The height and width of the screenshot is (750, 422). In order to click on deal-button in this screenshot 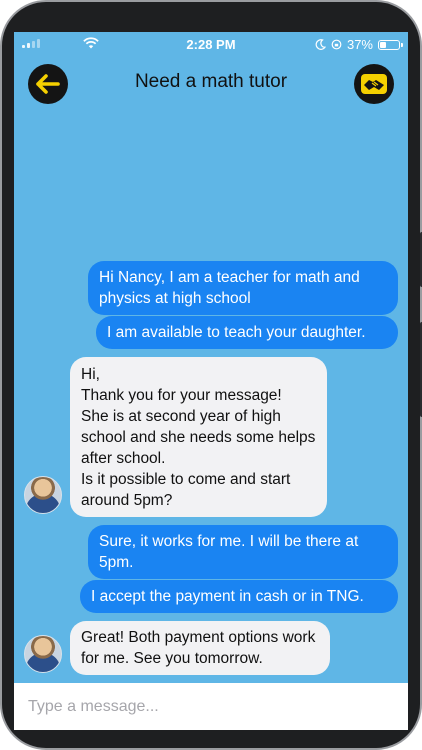, I will do `click(374, 84)`.